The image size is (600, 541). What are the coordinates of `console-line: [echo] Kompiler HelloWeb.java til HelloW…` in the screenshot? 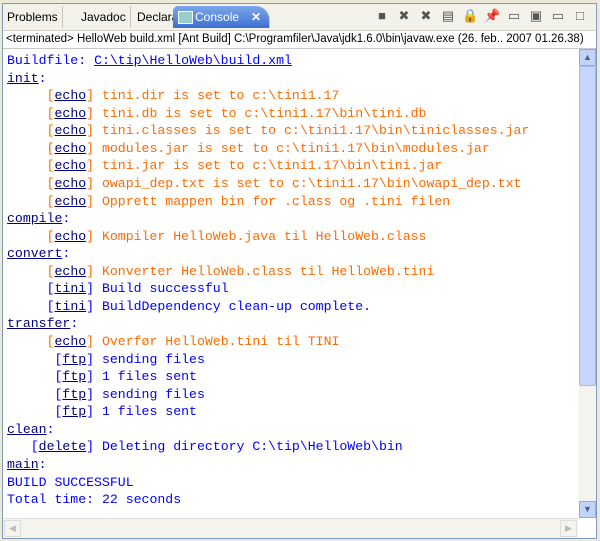 It's located at (292, 237).